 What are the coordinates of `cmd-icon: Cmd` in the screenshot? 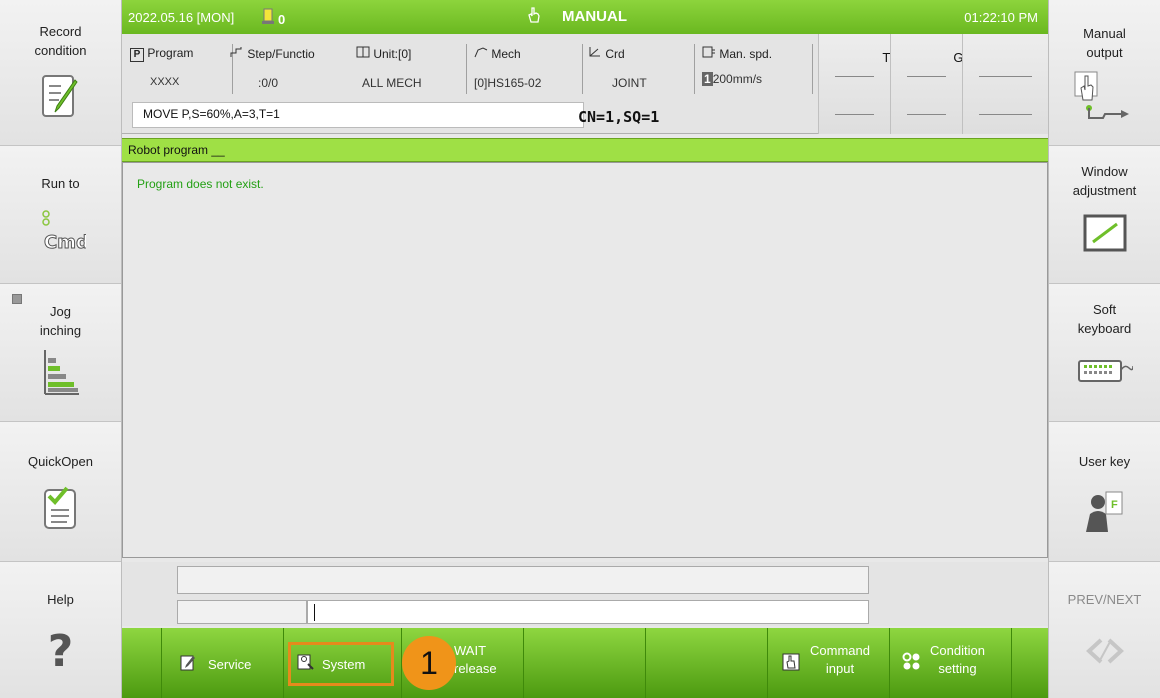 It's located at (62, 233).